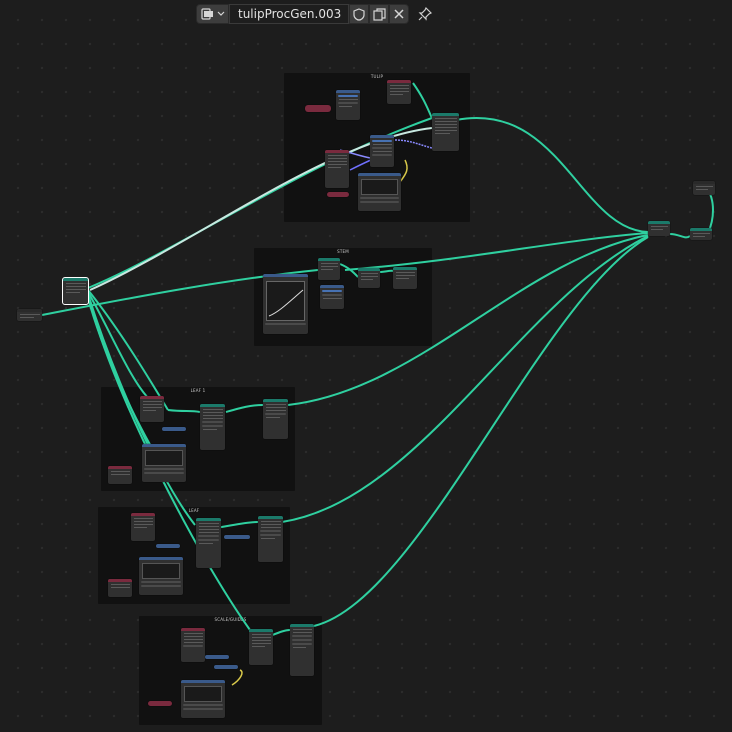 Image resolution: width=732 pixels, height=732 pixels. What do you see at coordinates (659, 228) in the screenshot?
I see `join-geometry-node` at bounding box center [659, 228].